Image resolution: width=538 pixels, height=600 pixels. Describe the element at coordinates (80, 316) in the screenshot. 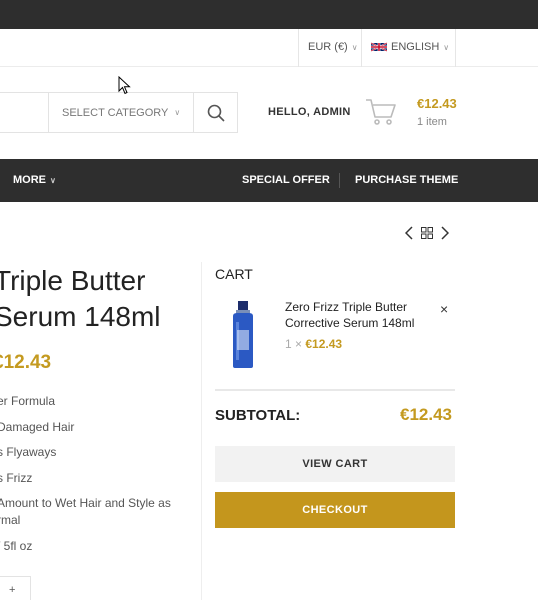

I see `product-title-line: Serum 148ml` at that location.